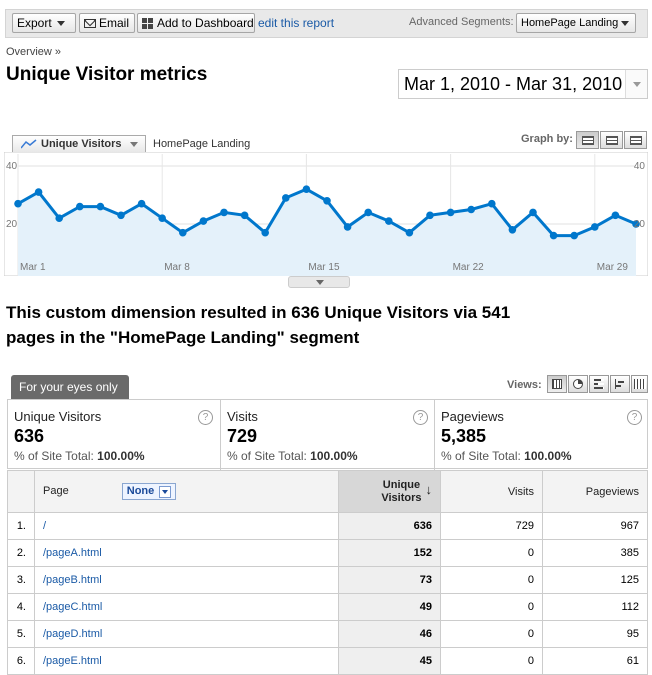  I want to click on graph-metric-select: Unique Visitors, so click(79, 144).